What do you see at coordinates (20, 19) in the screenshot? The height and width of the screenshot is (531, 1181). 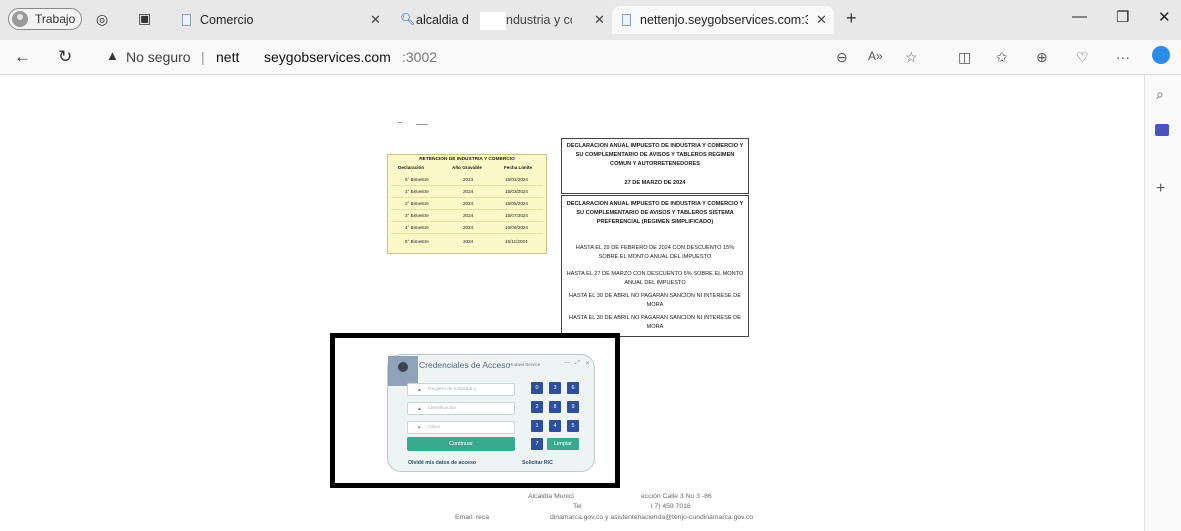 I see `profile-avatar-icon` at bounding box center [20, 19].